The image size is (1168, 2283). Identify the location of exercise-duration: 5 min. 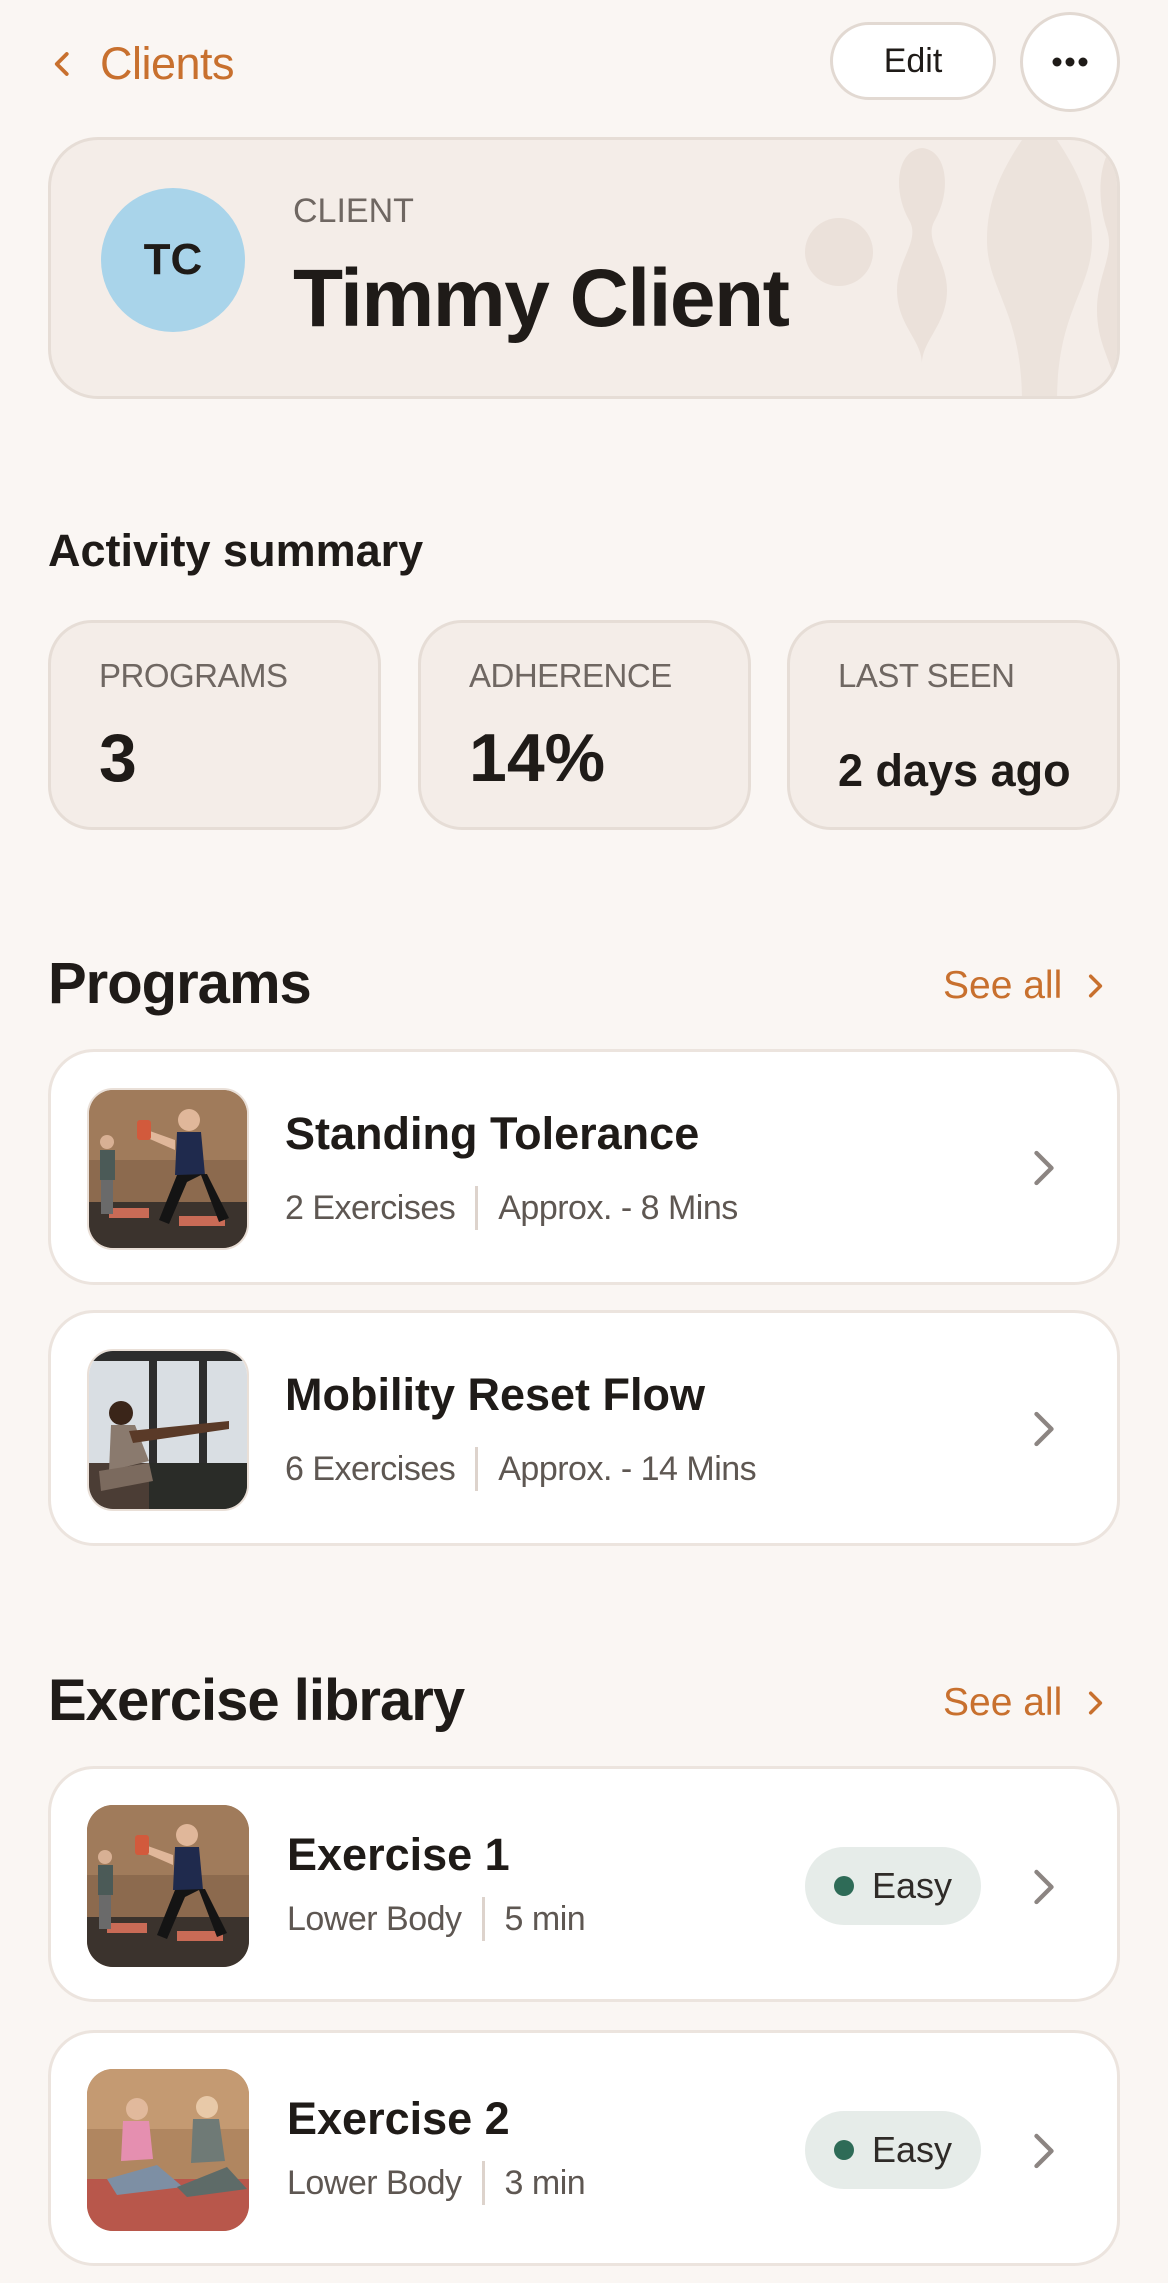
(545, 1918).